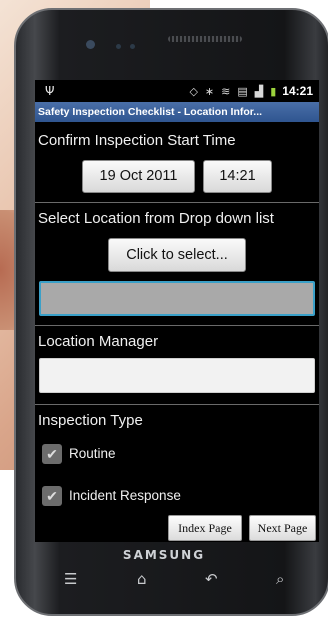 The height and width of the screenshot is (618, 328). I want to click on next-page-button: Next Page, so click(282, 528).